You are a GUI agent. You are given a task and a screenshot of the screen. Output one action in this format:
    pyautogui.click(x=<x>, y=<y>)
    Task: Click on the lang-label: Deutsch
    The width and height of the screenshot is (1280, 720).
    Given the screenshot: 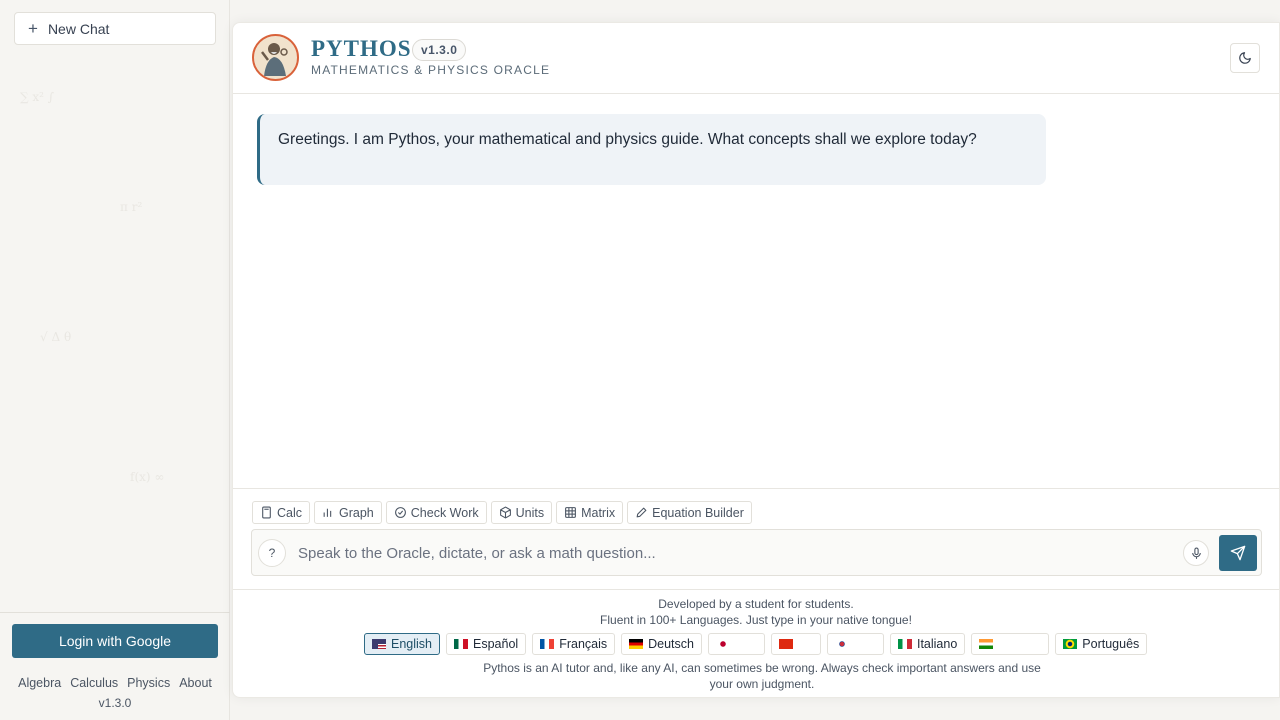 What is the action you would take?
    pyautogui.click(x=671, y=644)
    